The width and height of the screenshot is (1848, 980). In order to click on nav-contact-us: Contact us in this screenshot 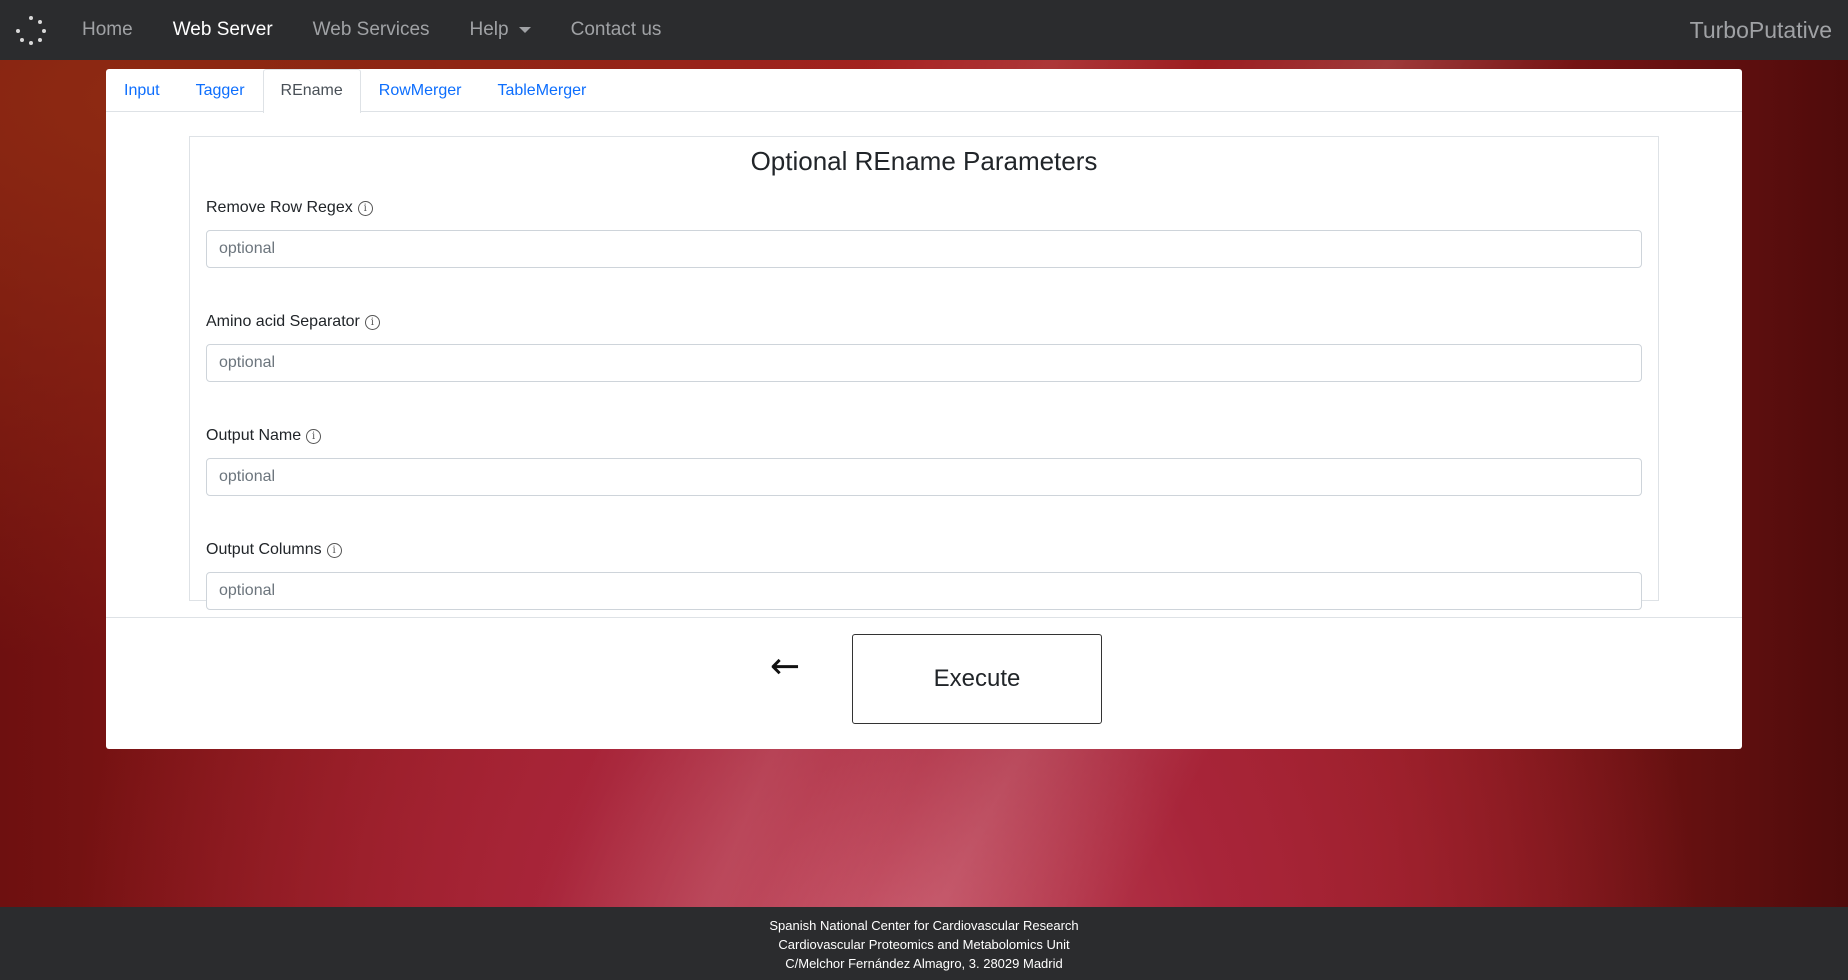, I will do `click(616, 30)`.